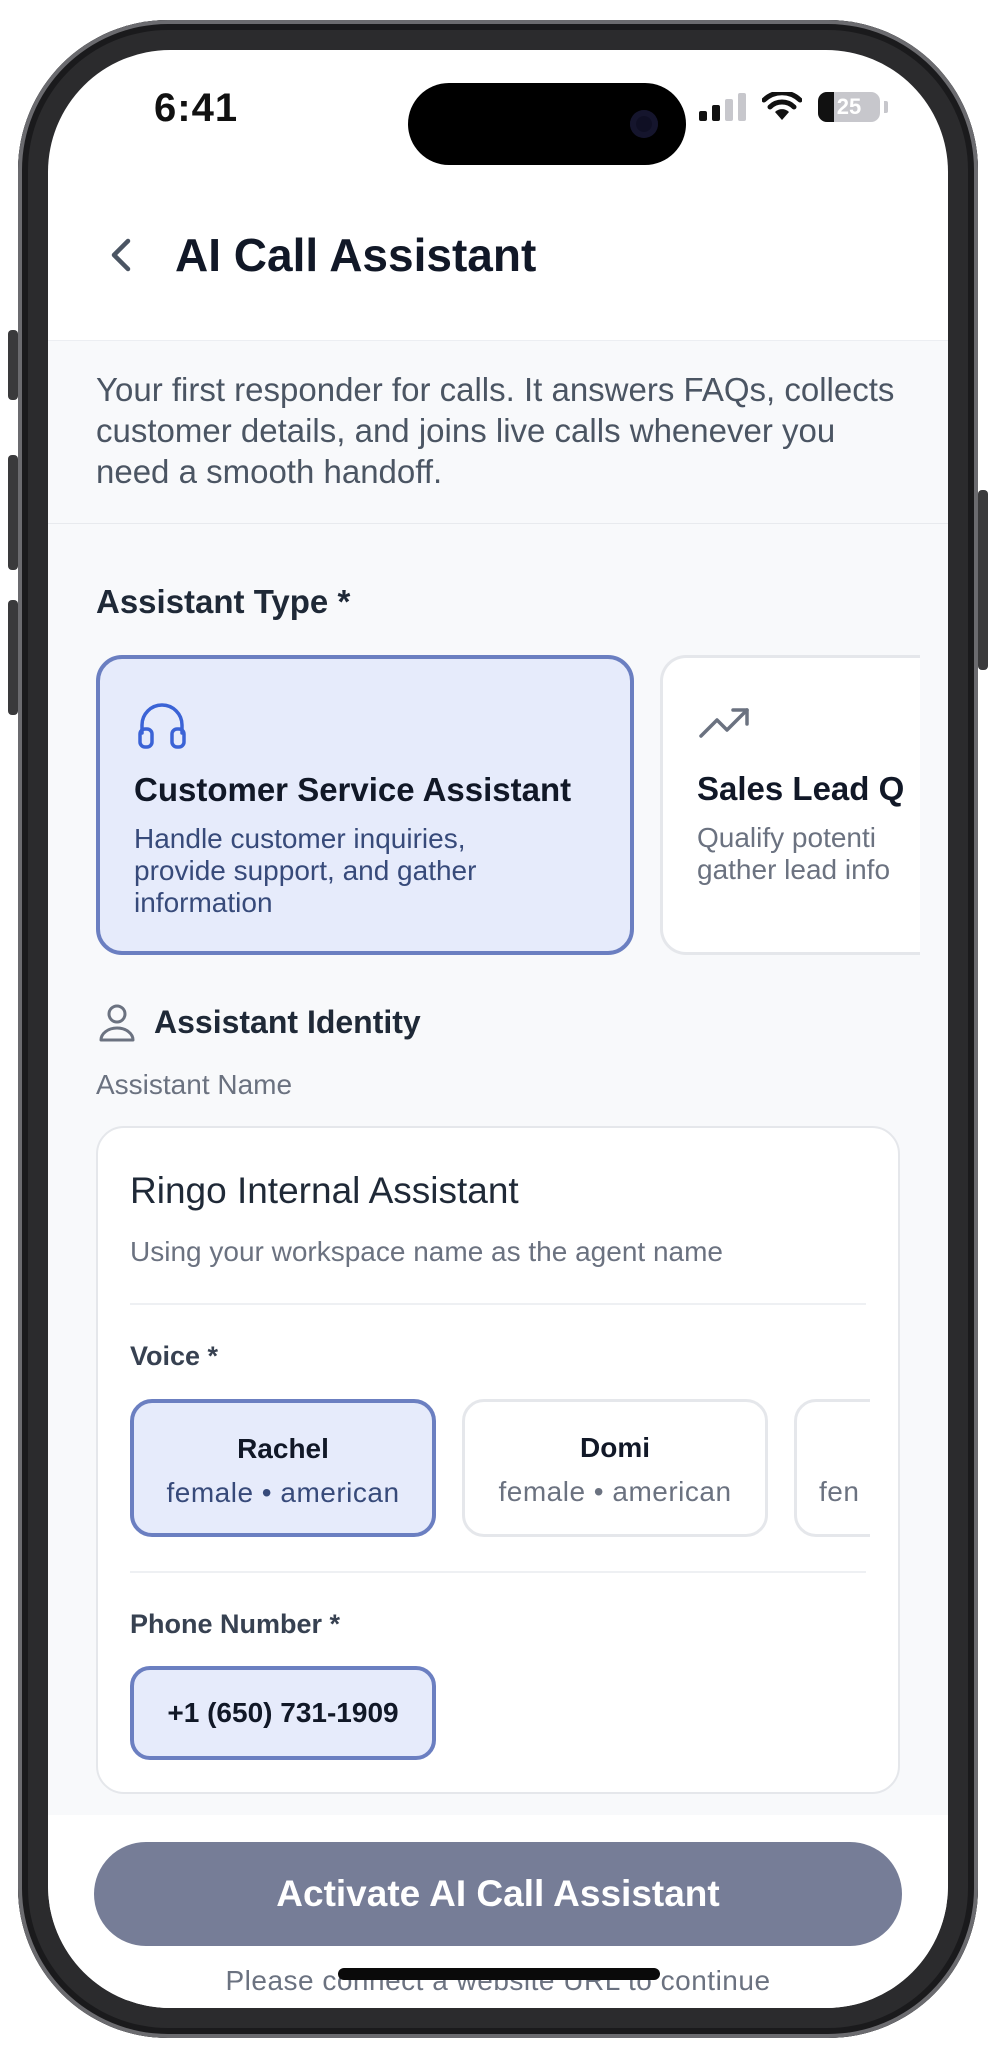 The width and height of the screenshot is (996, 2058). I want to click on dynamic-island, so click(547, 124).